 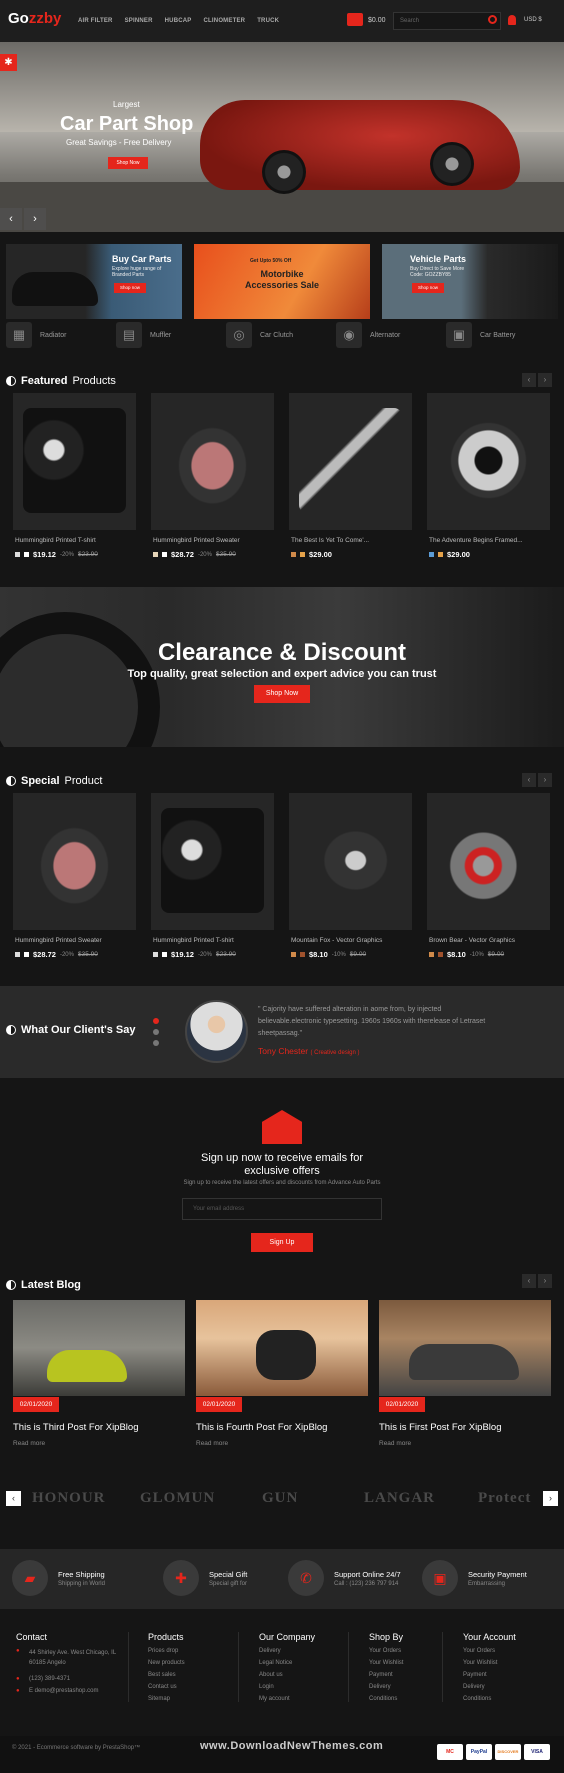 I want to click on footer-link: Legal Notice, so click(x=275, y=1663).